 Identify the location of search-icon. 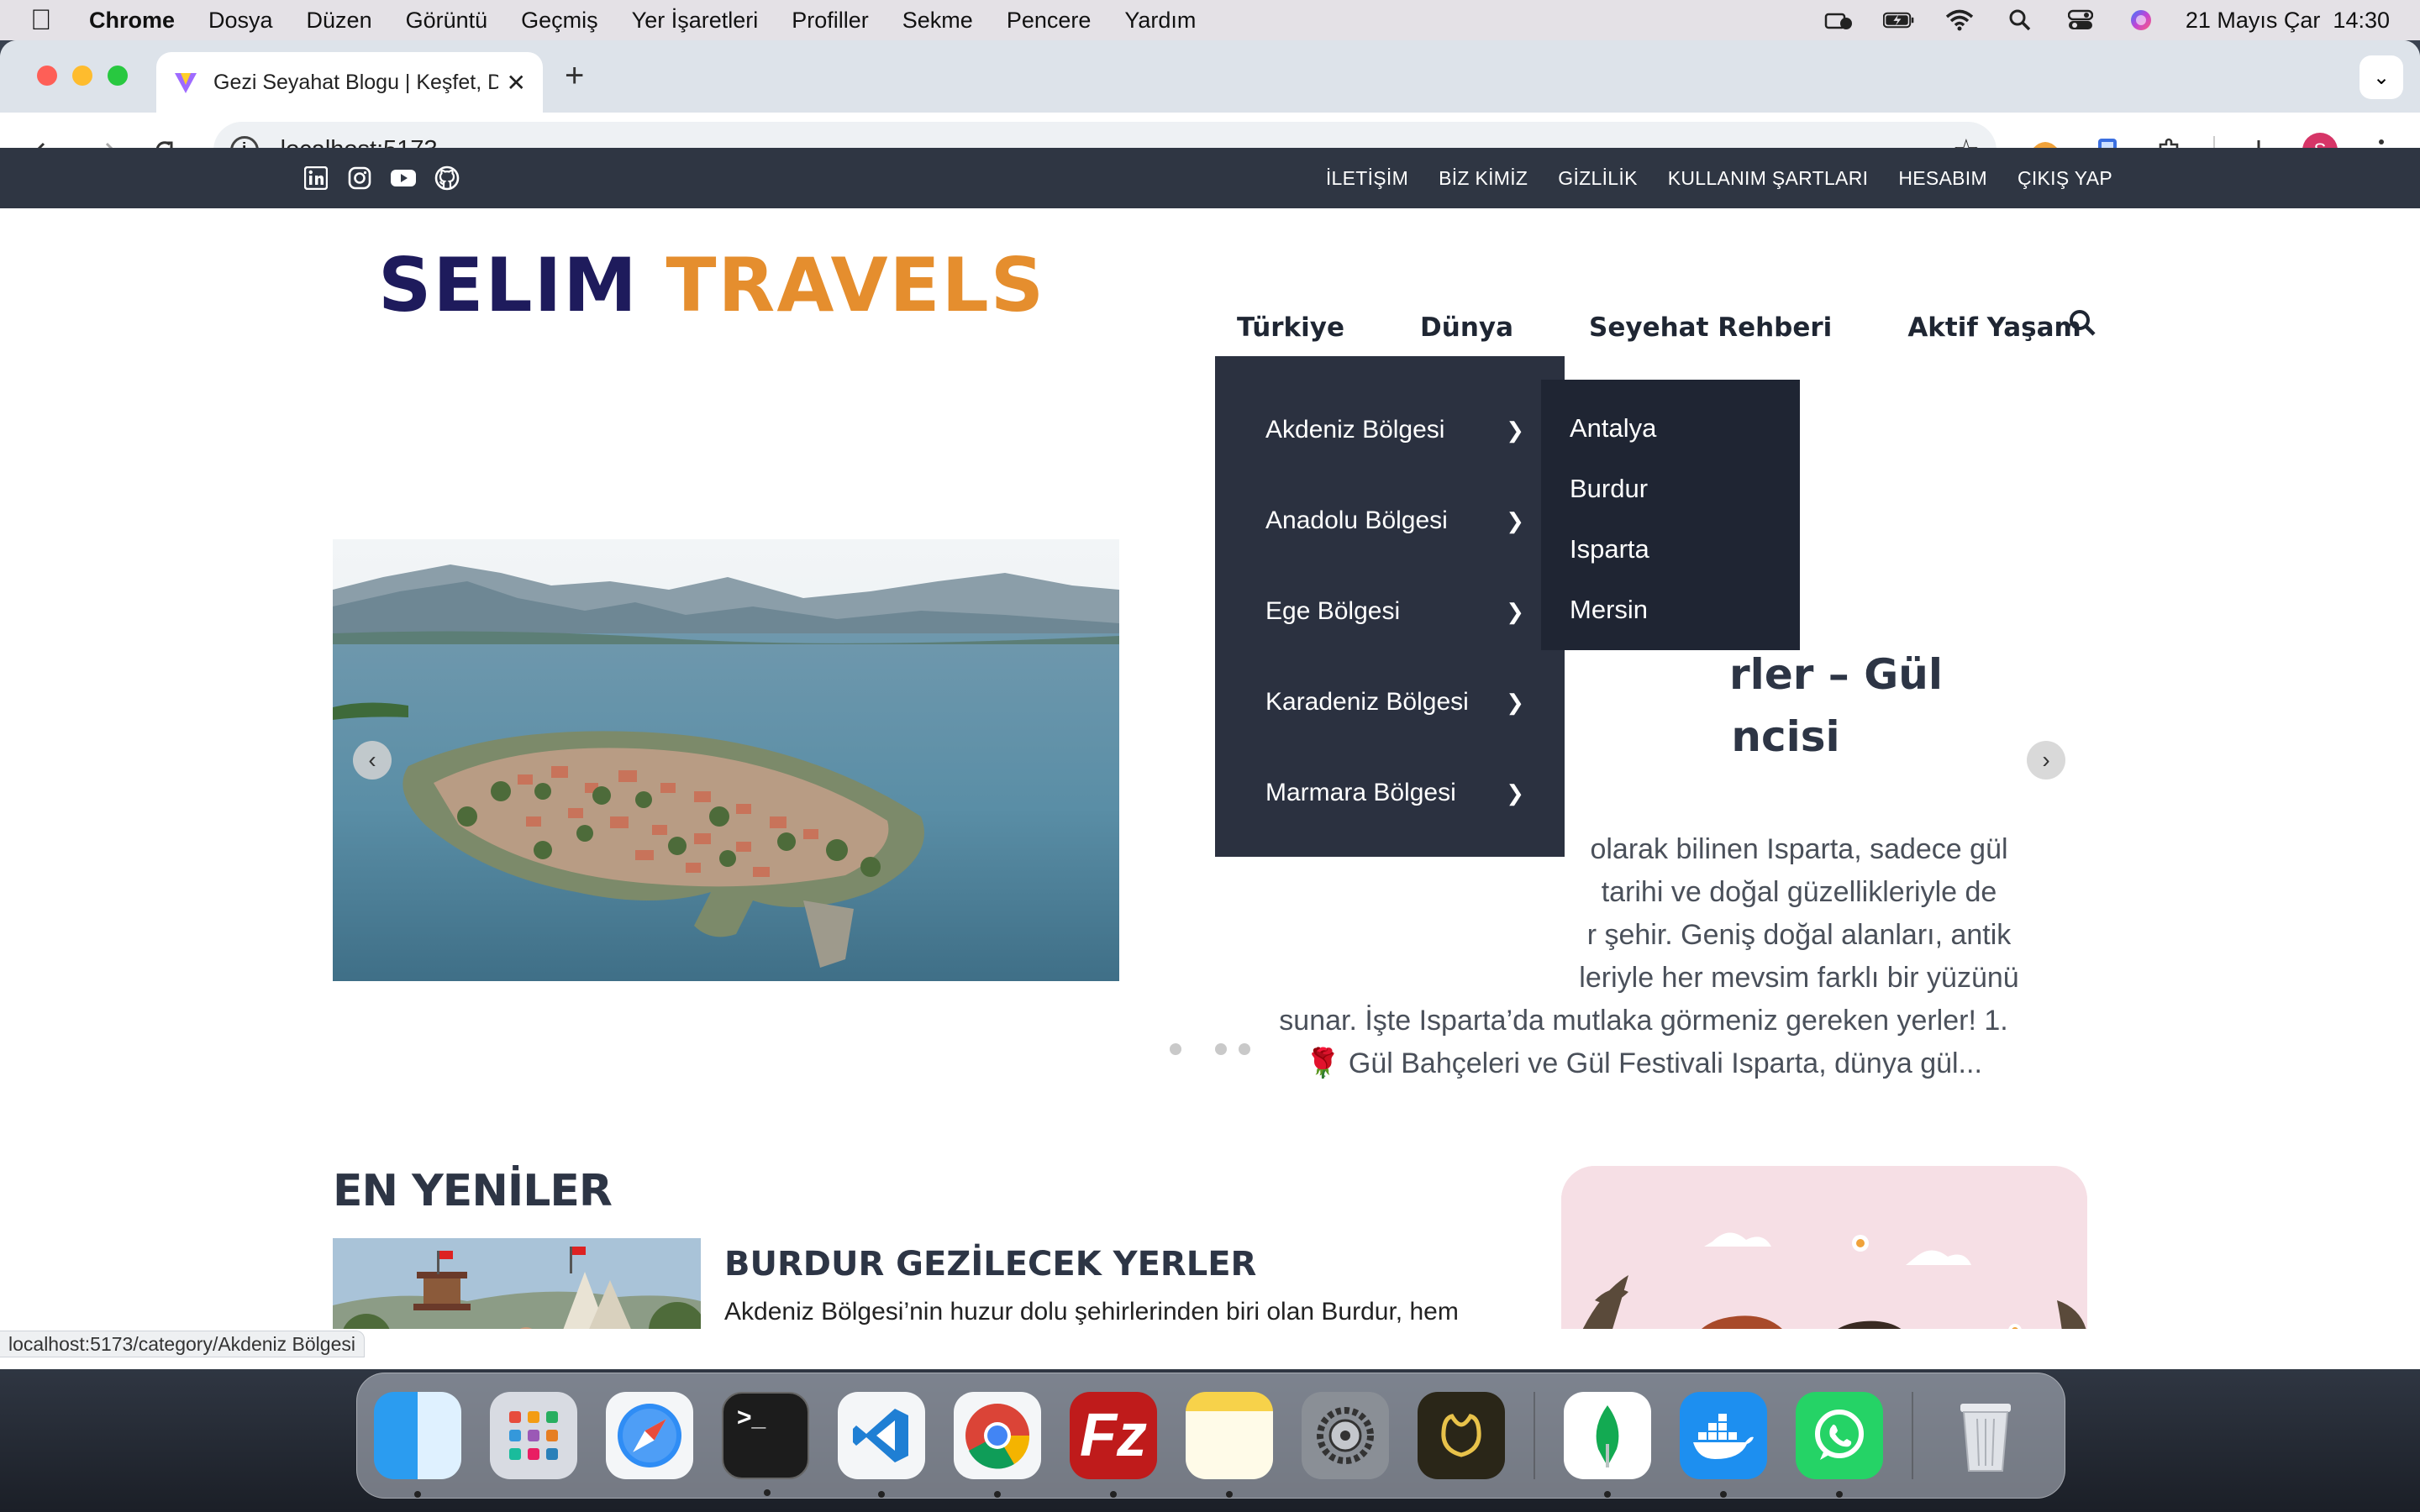
(2082, 322).